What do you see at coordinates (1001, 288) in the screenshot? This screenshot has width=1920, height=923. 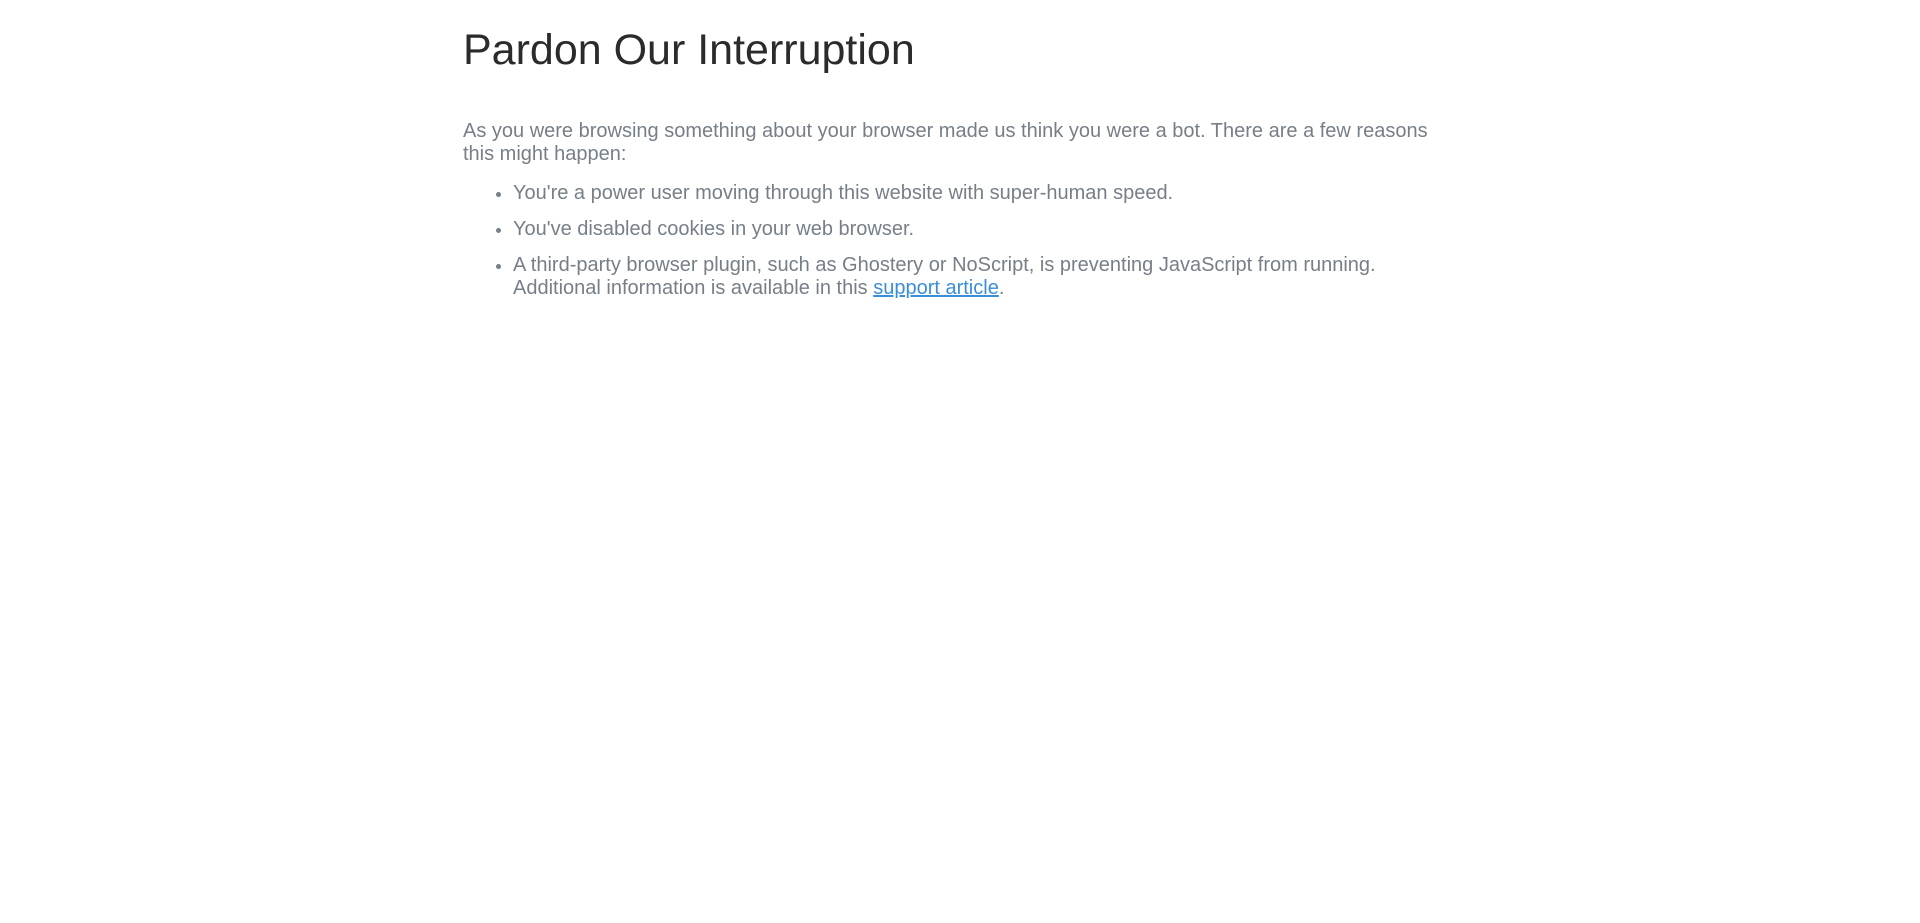 I see `plugin-reason-suffix: .` at bounding box center [1001, 288].